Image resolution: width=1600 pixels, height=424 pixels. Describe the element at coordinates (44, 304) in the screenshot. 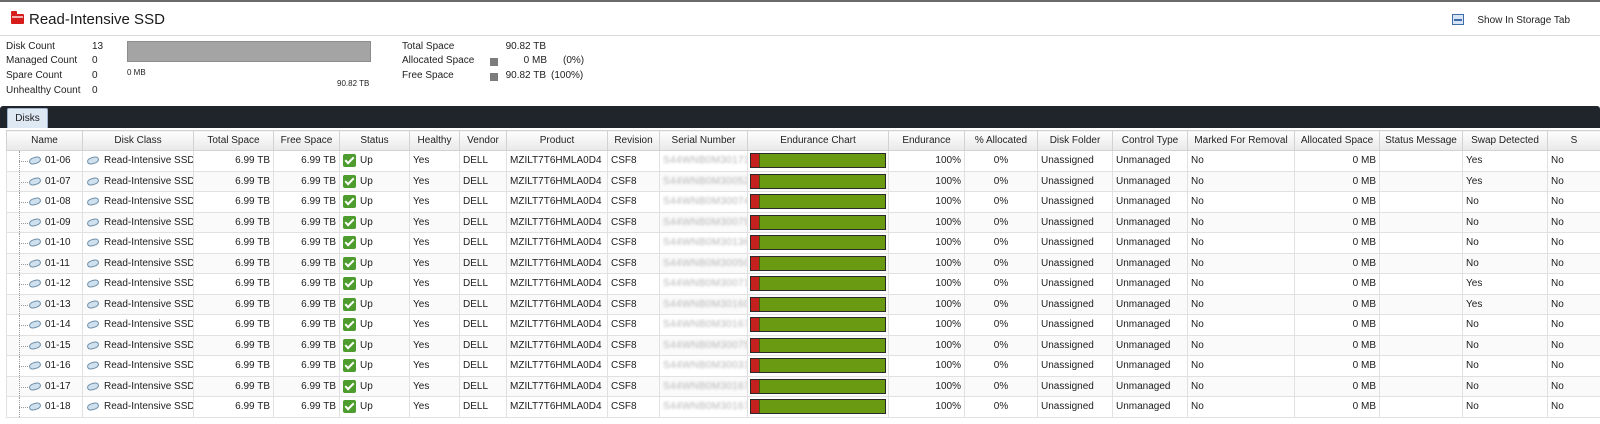

I see `cell-name: 01-13` at that location.